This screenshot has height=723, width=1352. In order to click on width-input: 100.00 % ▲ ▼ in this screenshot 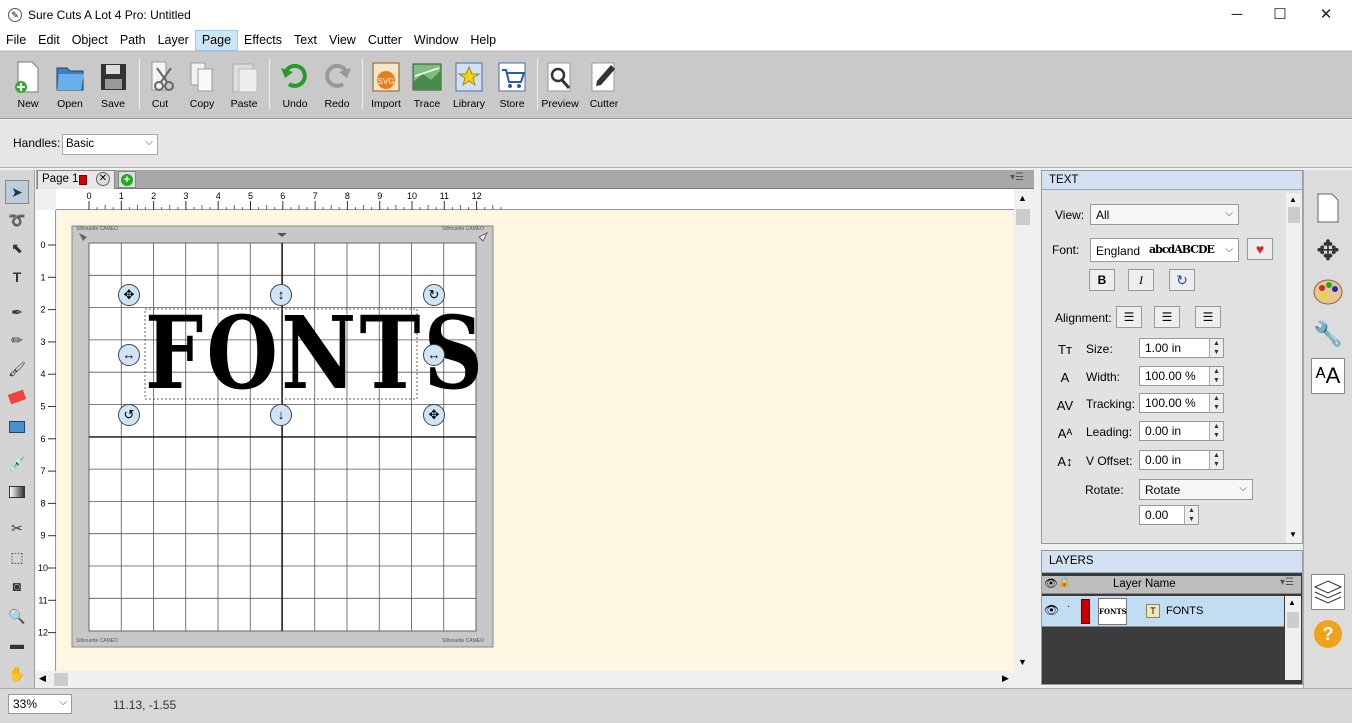, I will do `click(1181, 376)`.